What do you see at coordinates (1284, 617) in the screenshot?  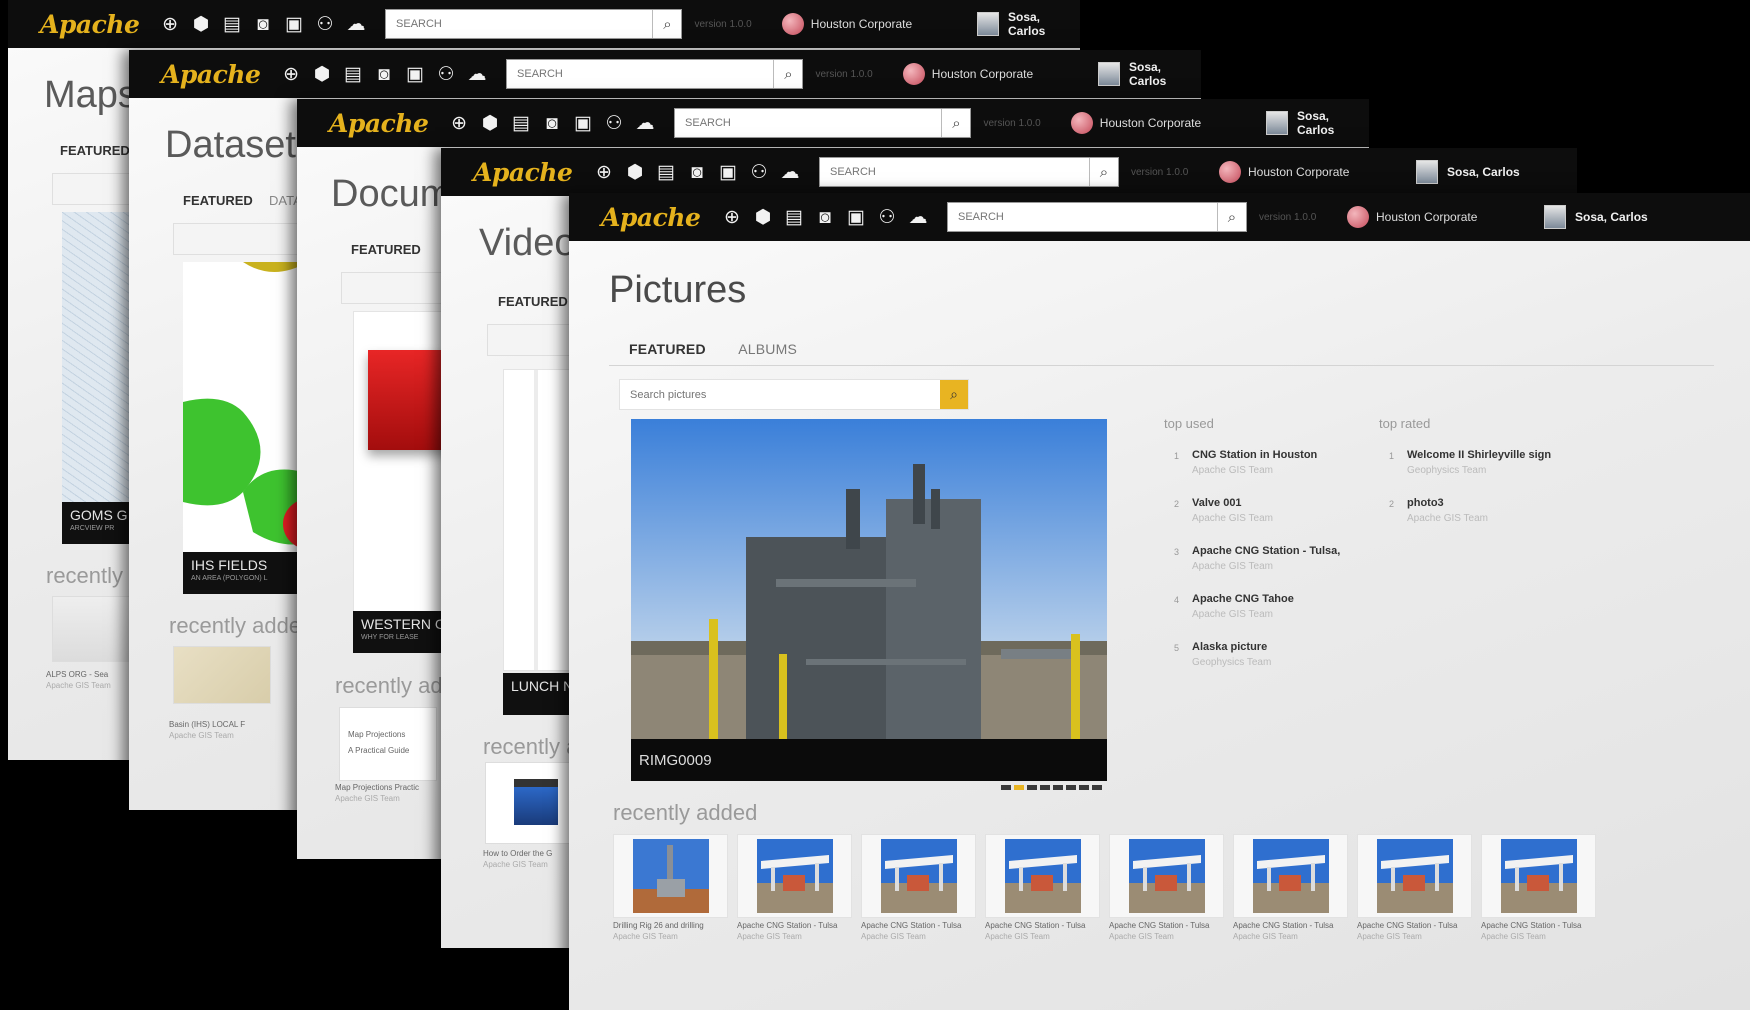 I see `list-item: 4 Apache CNG Tahoe Apache GIS Team` at bounding box center [1284, 617].